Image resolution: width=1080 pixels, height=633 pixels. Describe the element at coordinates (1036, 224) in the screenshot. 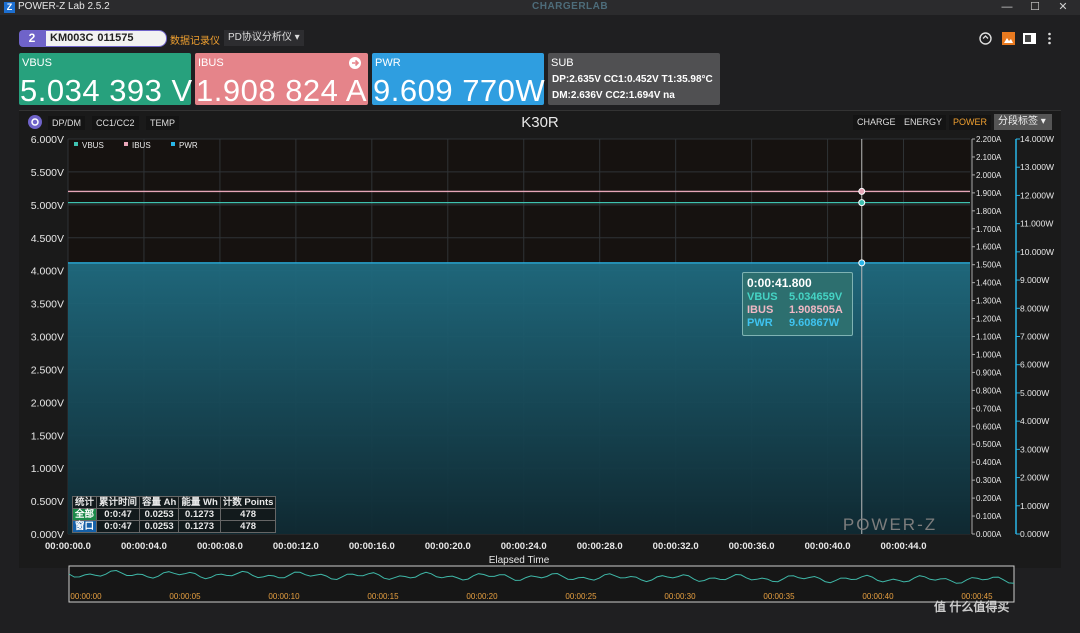

I see `y-right-tick-label: 11.000W` at that location.